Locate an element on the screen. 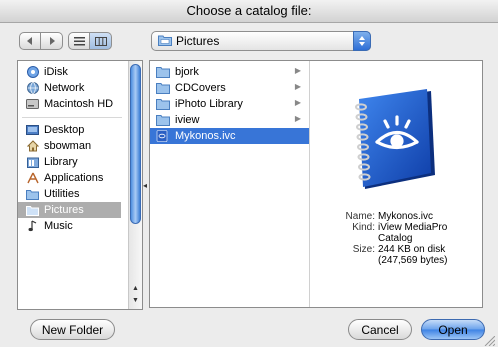  iview-catalog-book-icon is located at coordinates (395, 139).